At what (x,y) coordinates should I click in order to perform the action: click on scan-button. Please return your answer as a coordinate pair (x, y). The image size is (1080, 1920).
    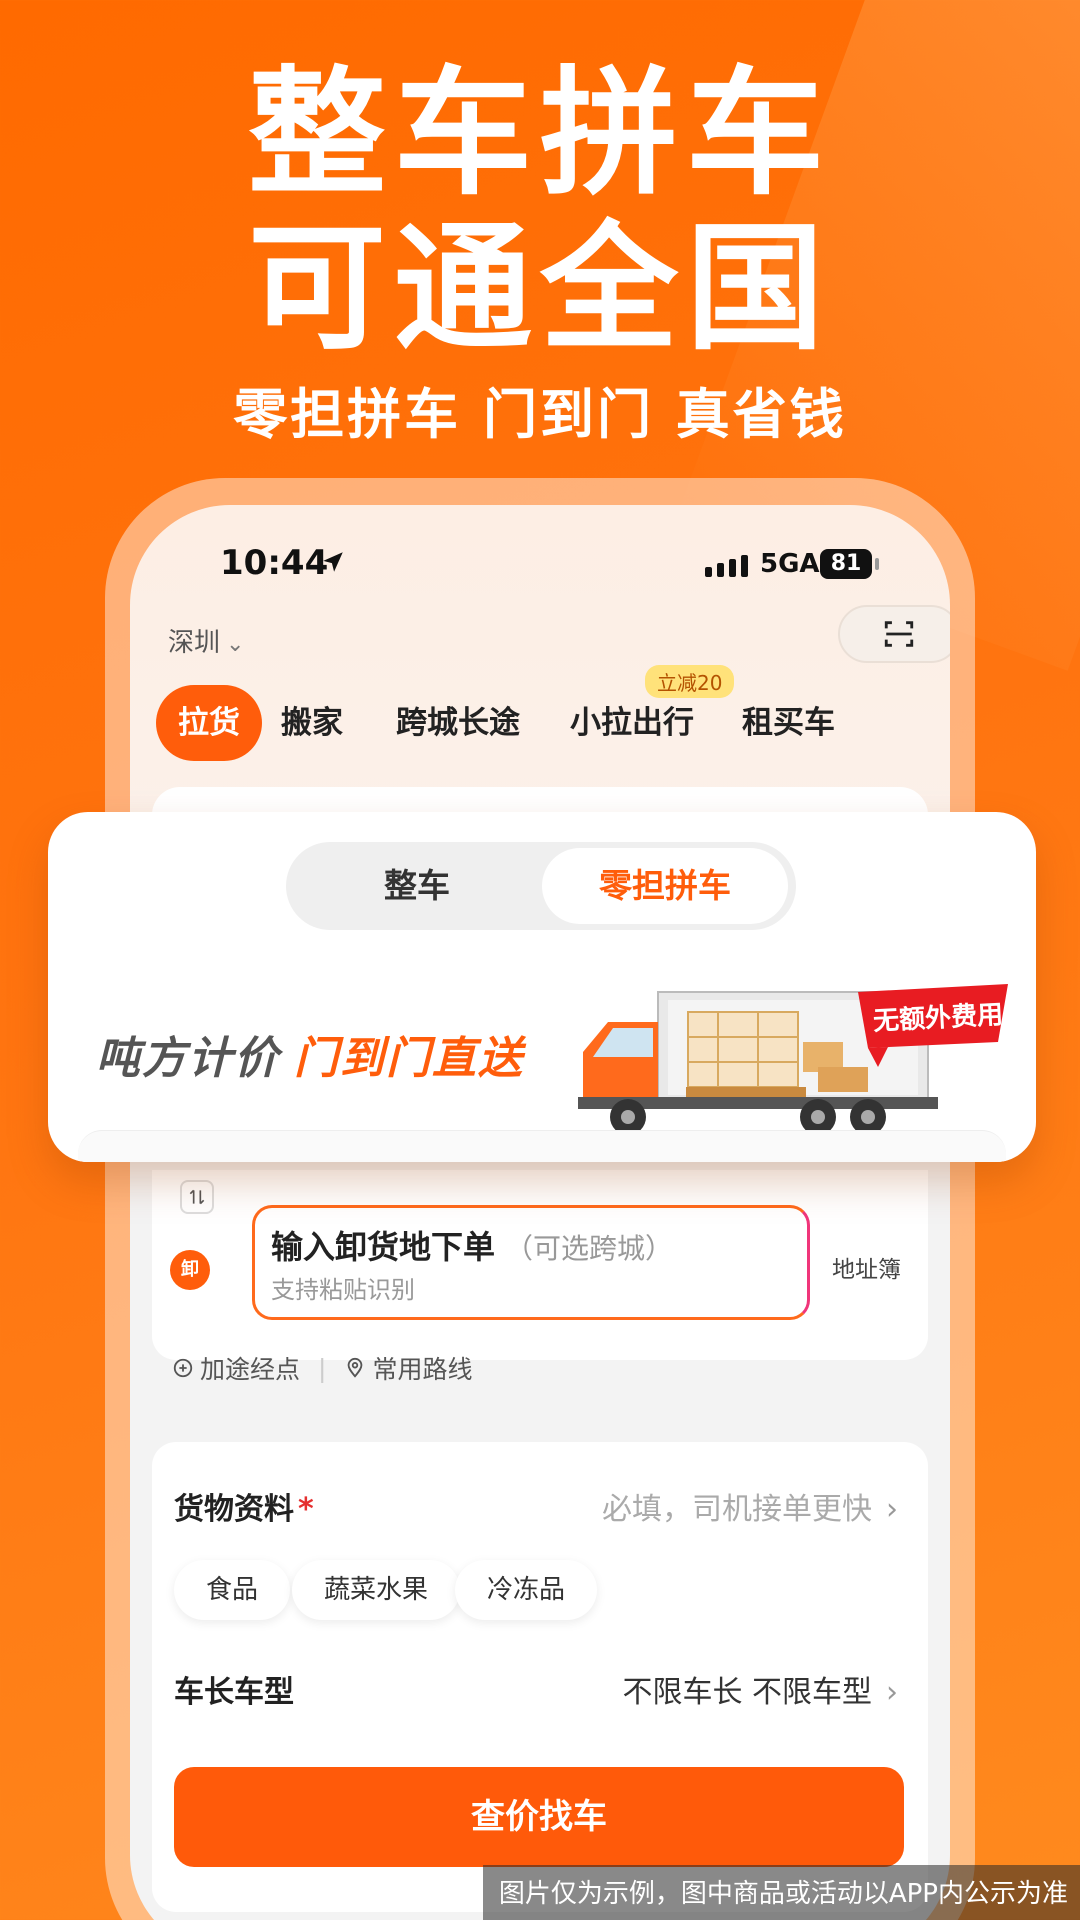
    Looking at the image, I should click on (894, 634).